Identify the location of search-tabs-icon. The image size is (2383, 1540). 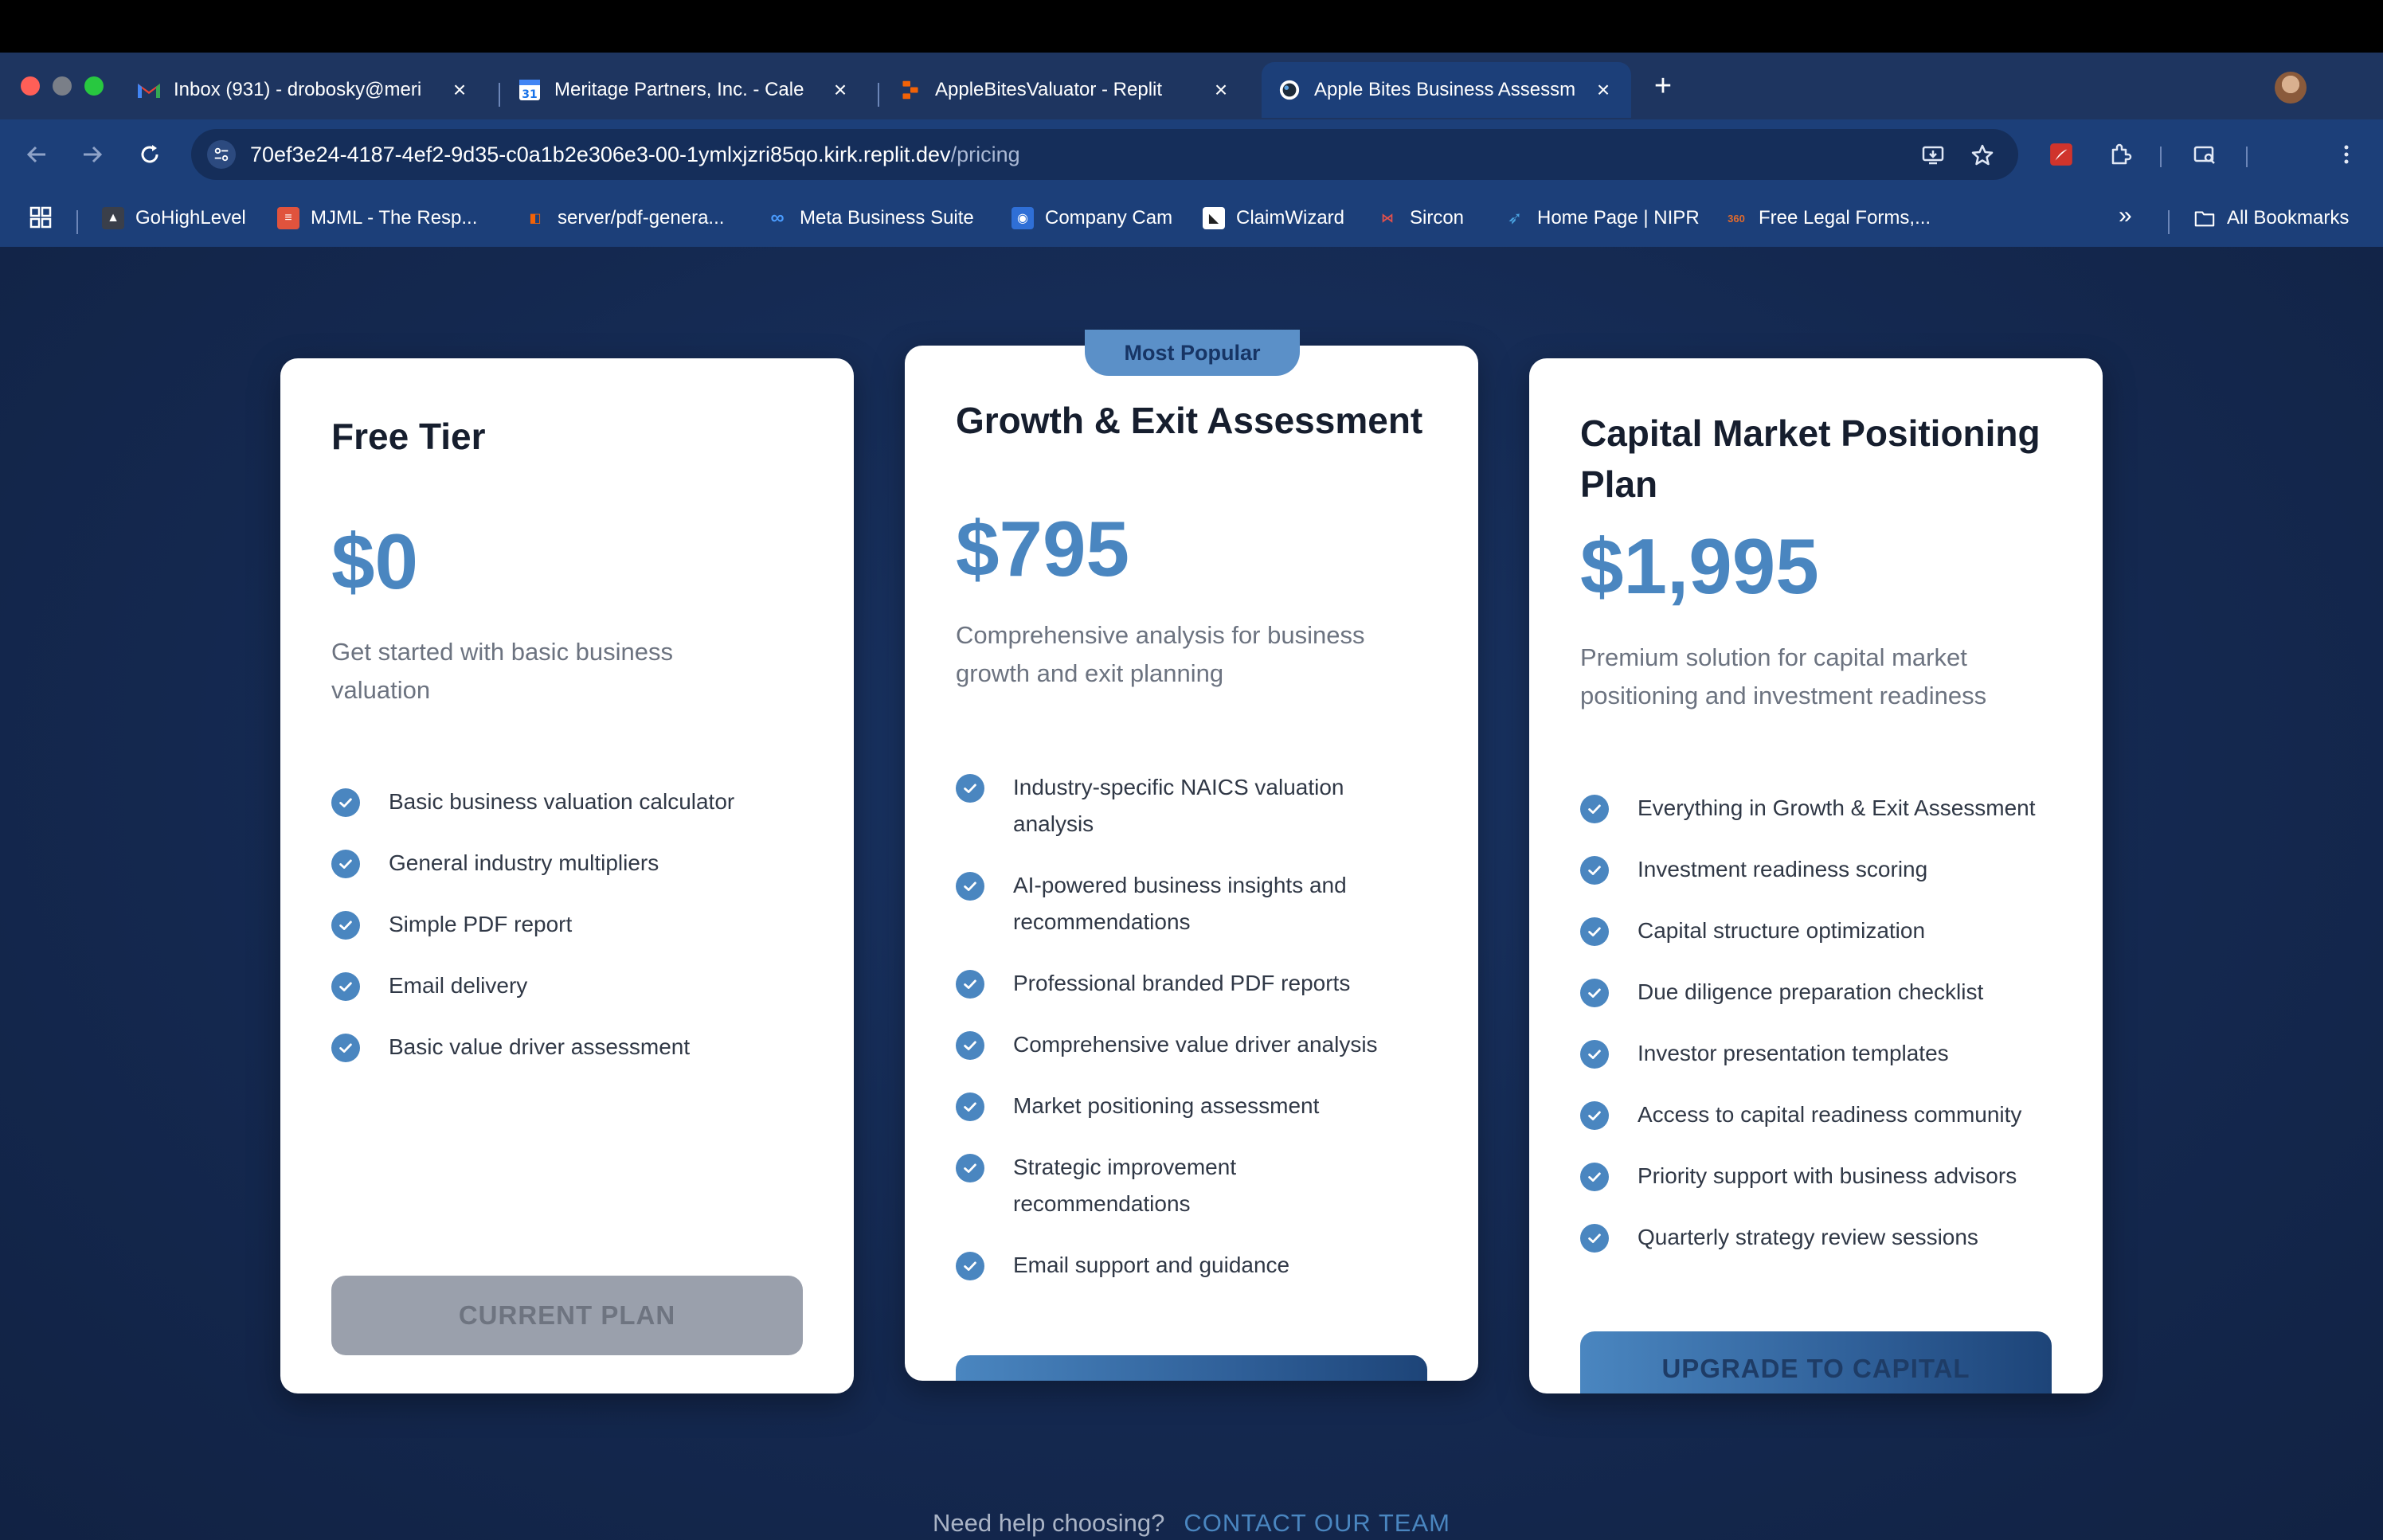
(2204, 154).